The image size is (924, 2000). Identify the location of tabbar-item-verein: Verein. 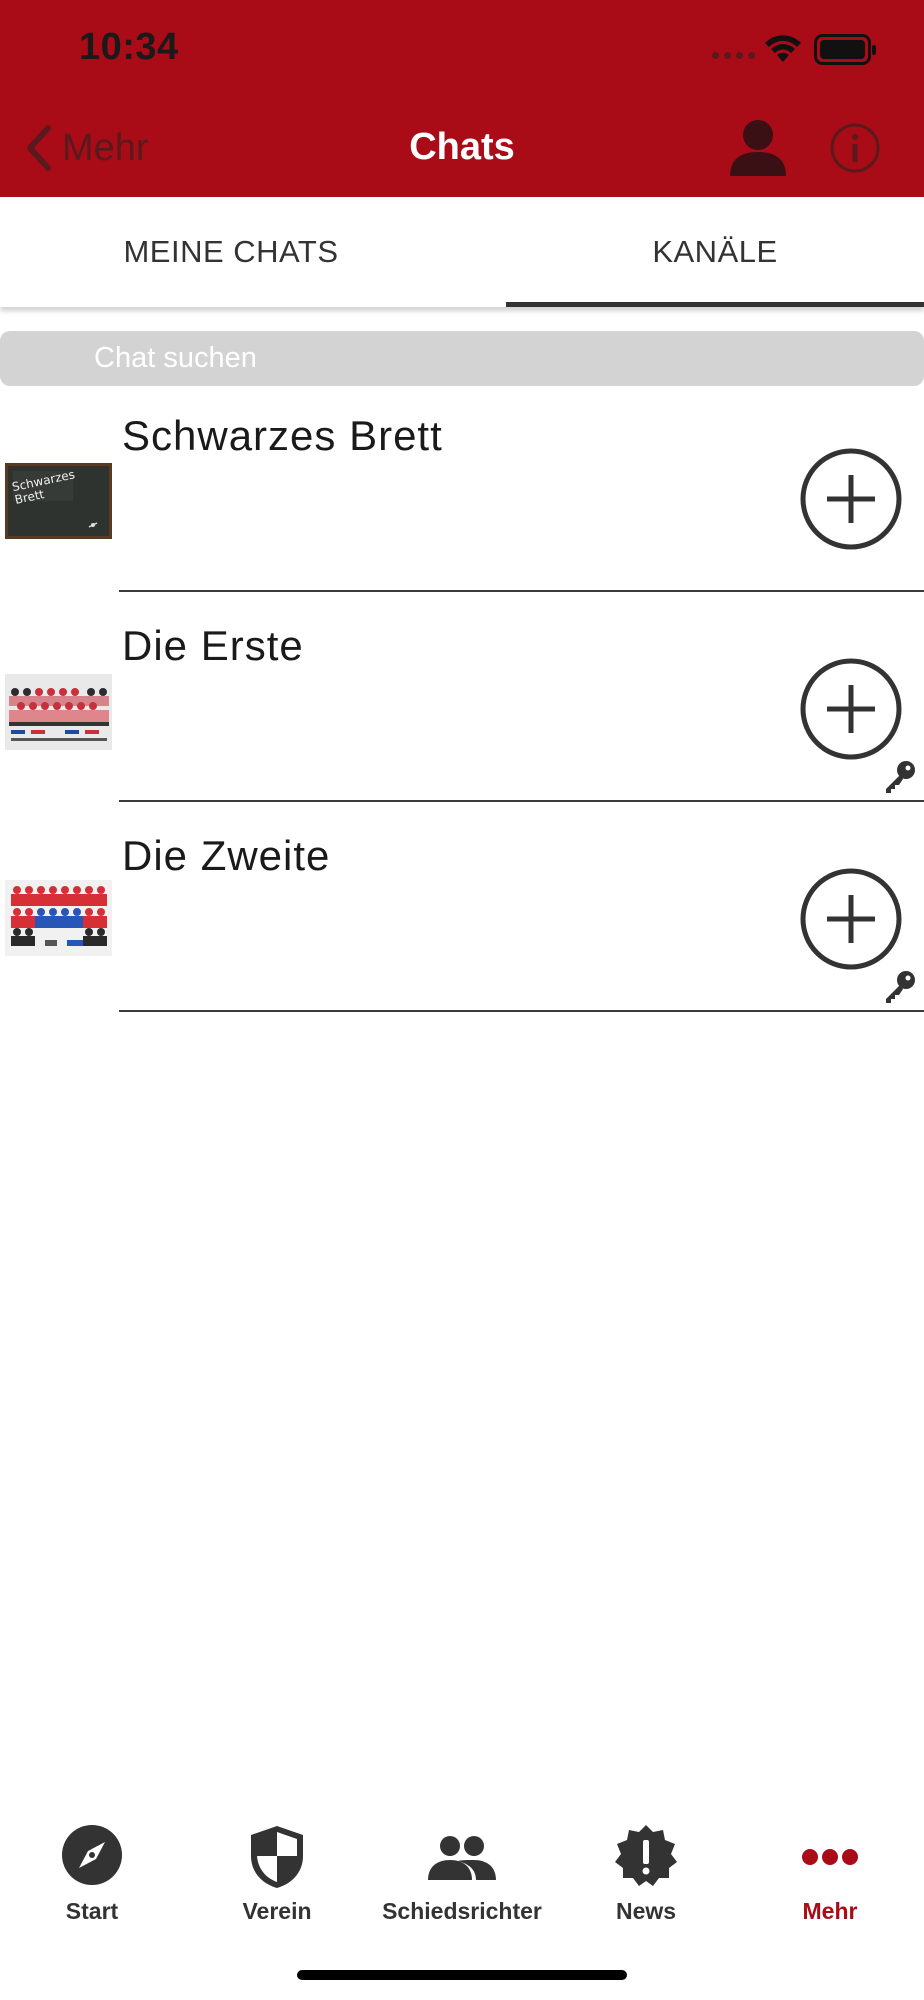
(277, 1867).